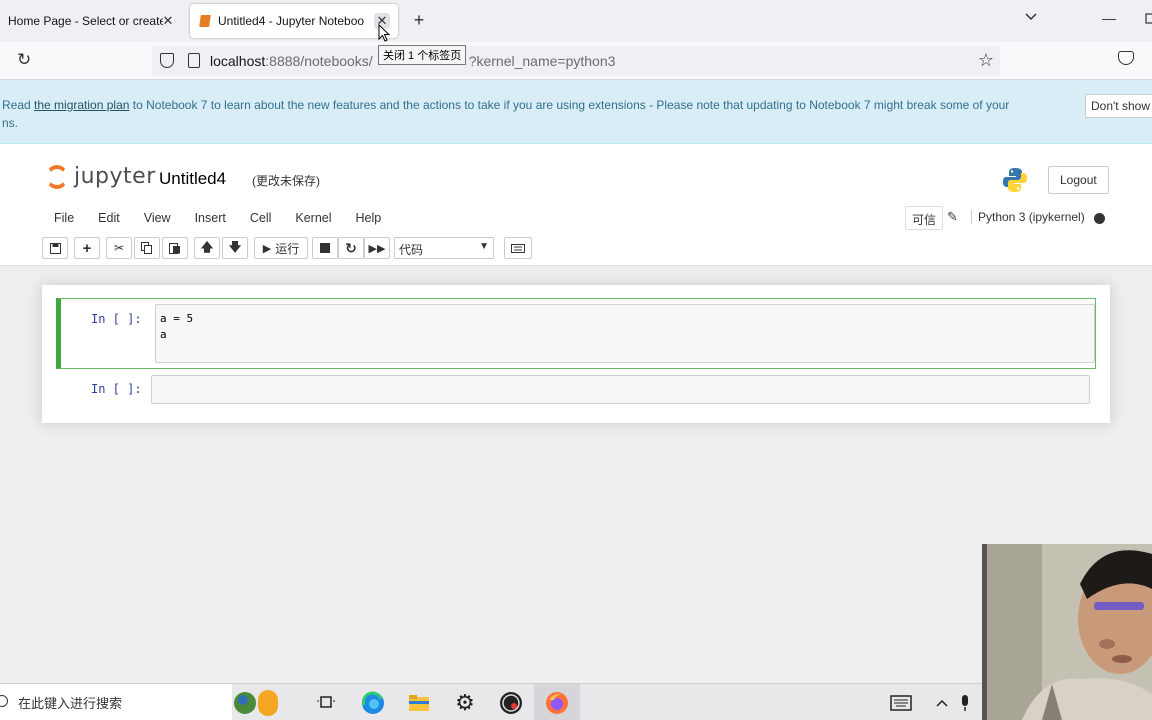 This screenshot has height=720, width=1152. Describe the element at coordinates (1126, 58) in the screenshot. I see `pocket-icon` at that location.